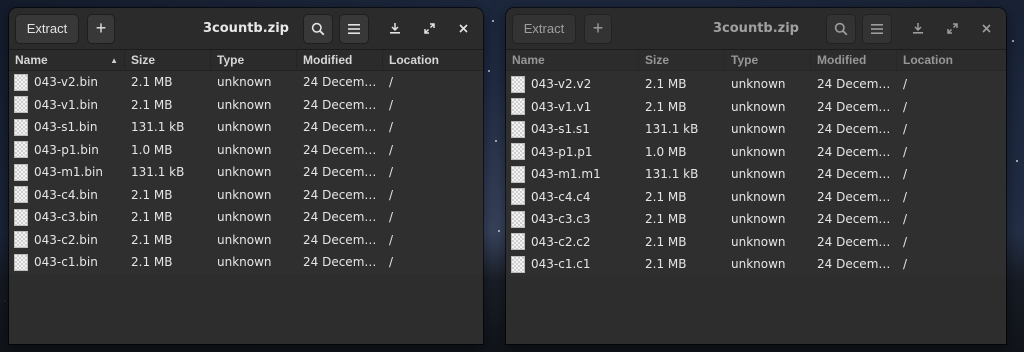 The width and height of the screenshot is (1024, 352). I want to click on maximize-icon, so click(952, 28).